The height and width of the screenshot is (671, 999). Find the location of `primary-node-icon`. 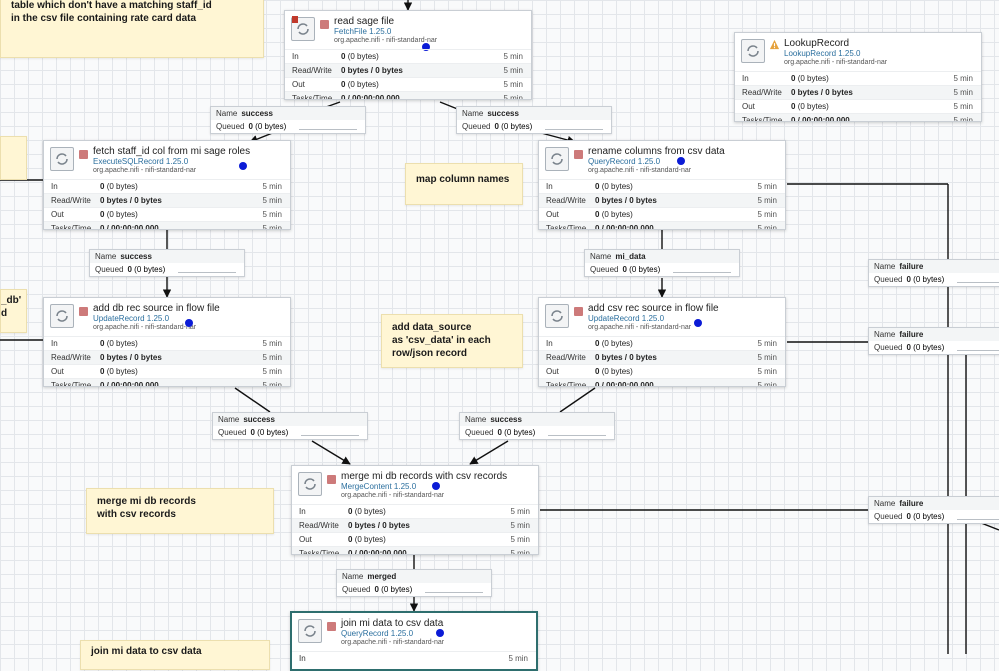

primary-node-icon is located at coordinates (295, 19).